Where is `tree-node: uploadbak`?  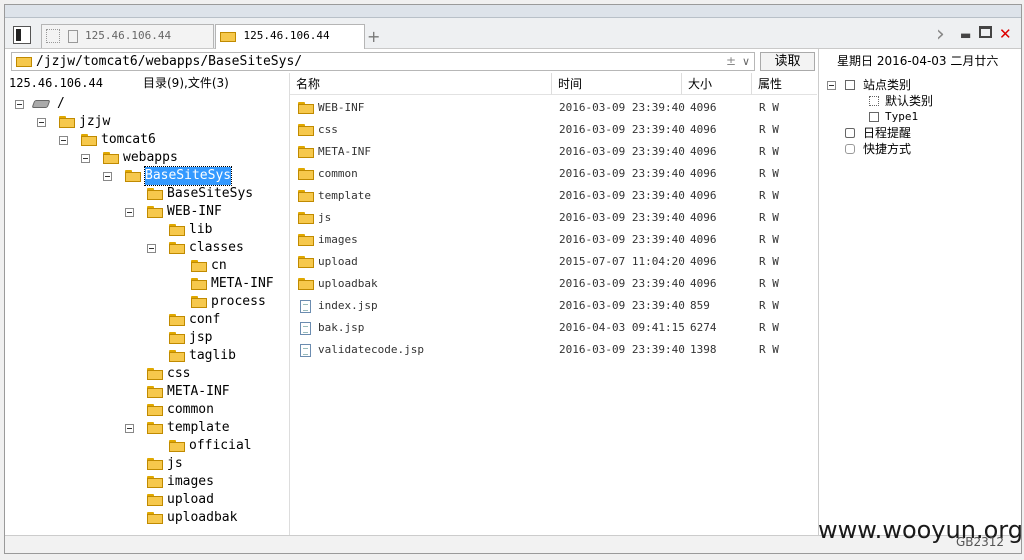
tree-node: uploadbak is located at coordinates (202, 518).